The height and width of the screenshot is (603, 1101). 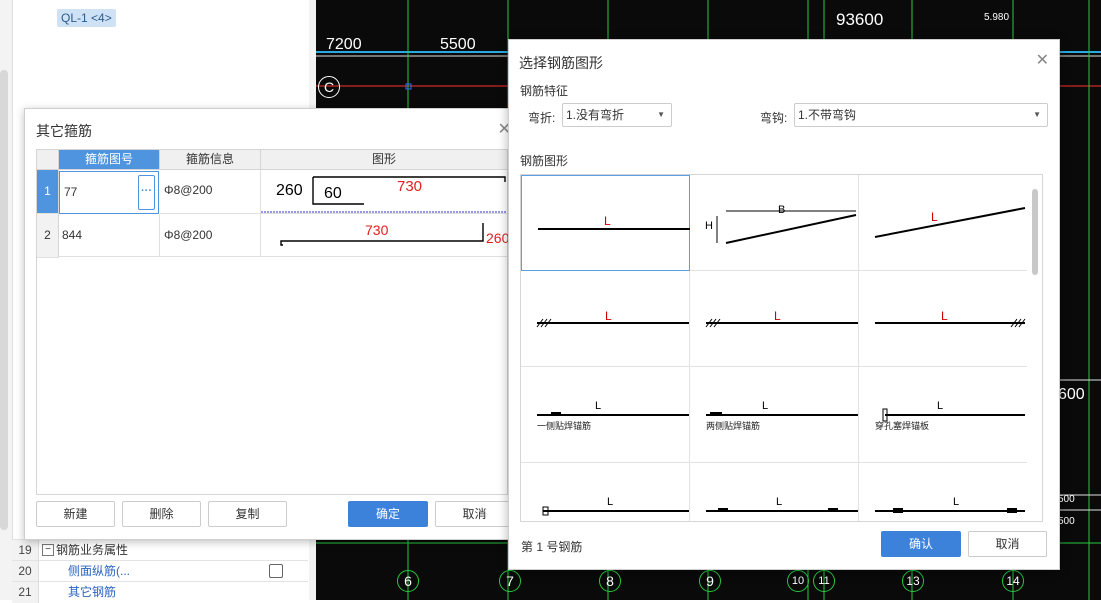 I want to click on sloped-bar-icon, so click(x=950, y=222).